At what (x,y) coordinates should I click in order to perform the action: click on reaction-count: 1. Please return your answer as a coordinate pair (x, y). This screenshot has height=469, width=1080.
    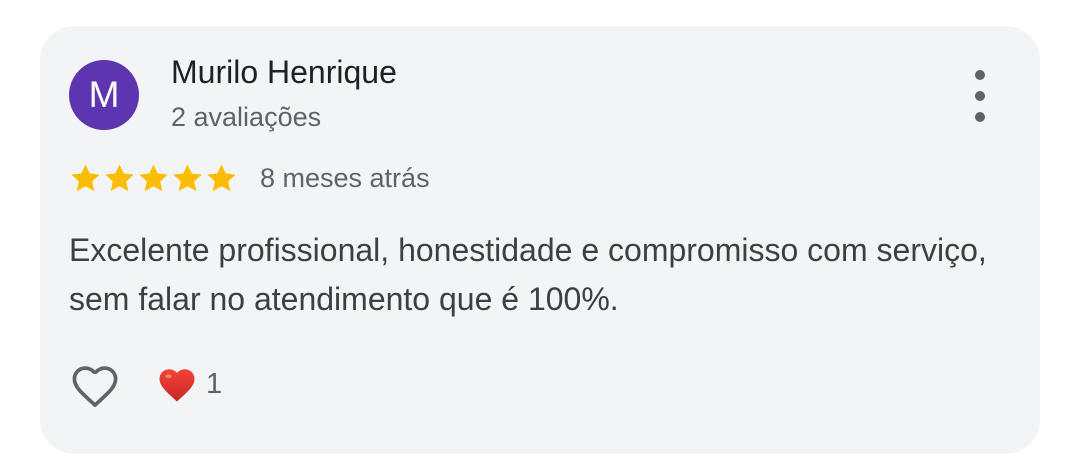
    Looking at the image, I should click on (214, 383).